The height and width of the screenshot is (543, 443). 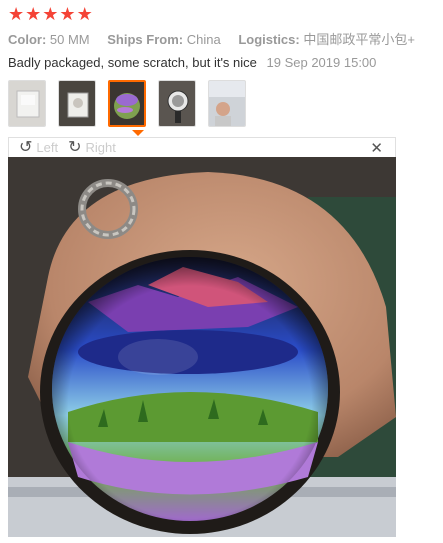 I want to click on ships-from-value: China, so click(x=203, y=39).